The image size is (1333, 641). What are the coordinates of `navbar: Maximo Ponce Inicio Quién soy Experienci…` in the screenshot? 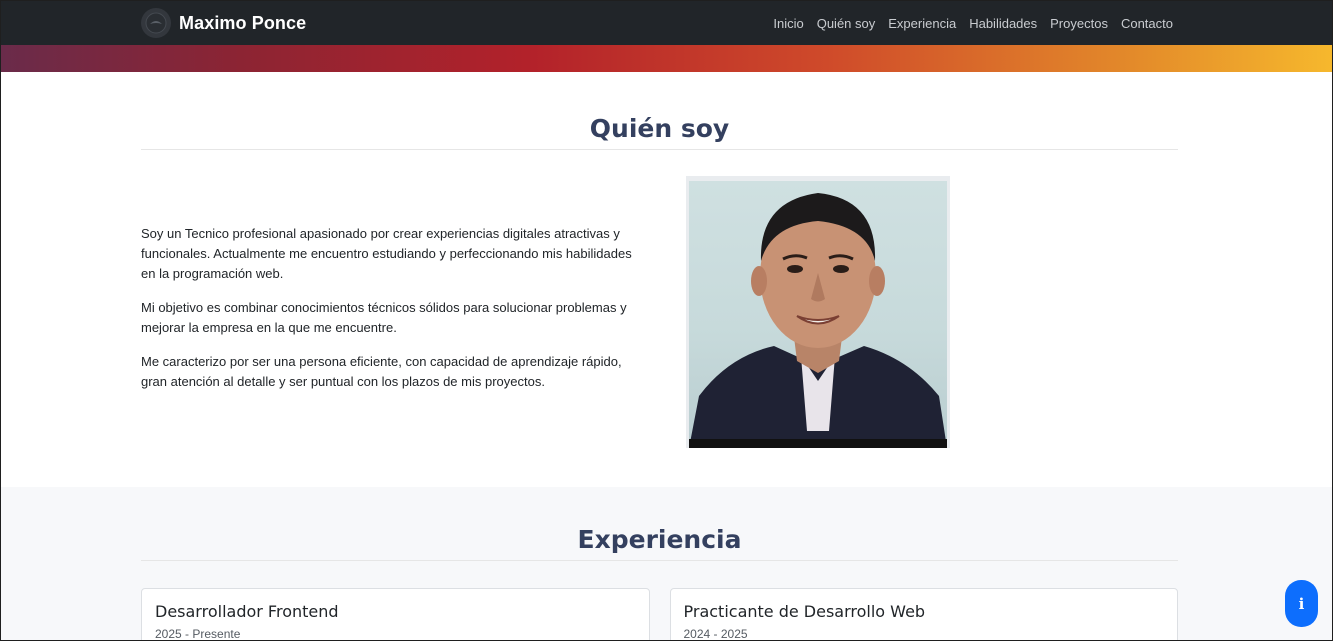 It's located at (666, 23).